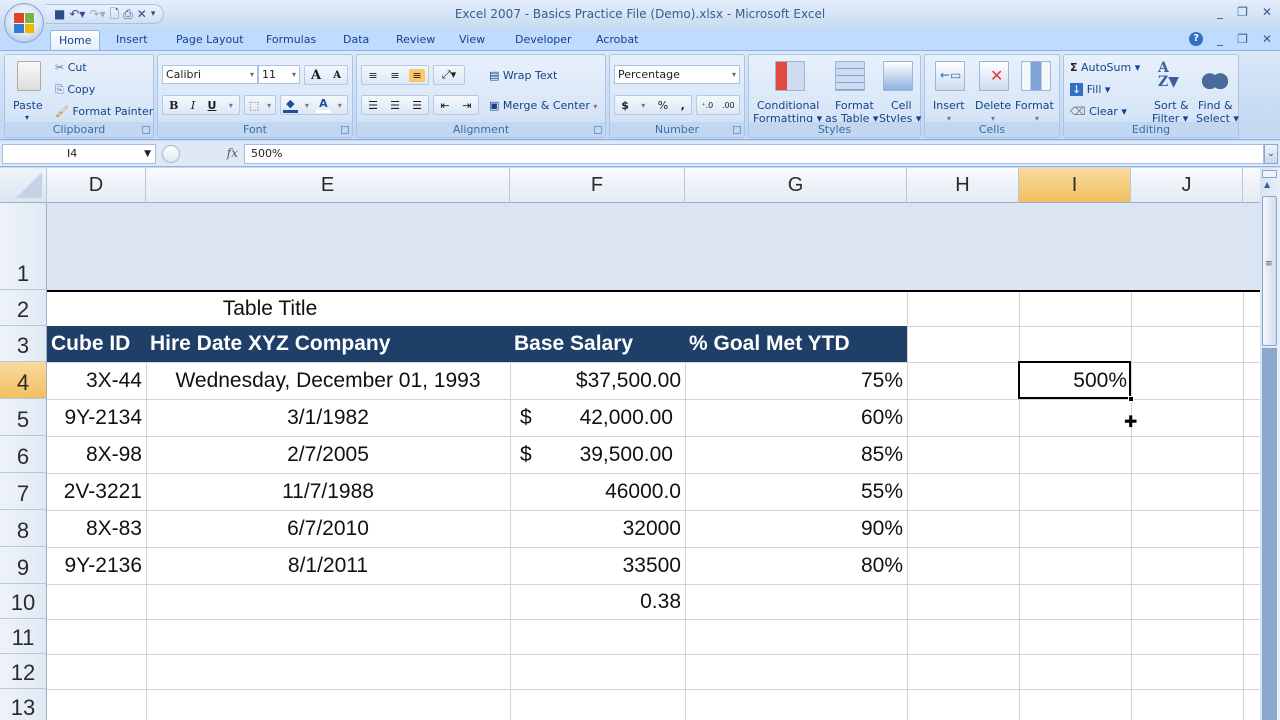  Describe the element at coordinates (96, 344) in the screenshot. I see `header-cube-id: Cube ID` at that location.